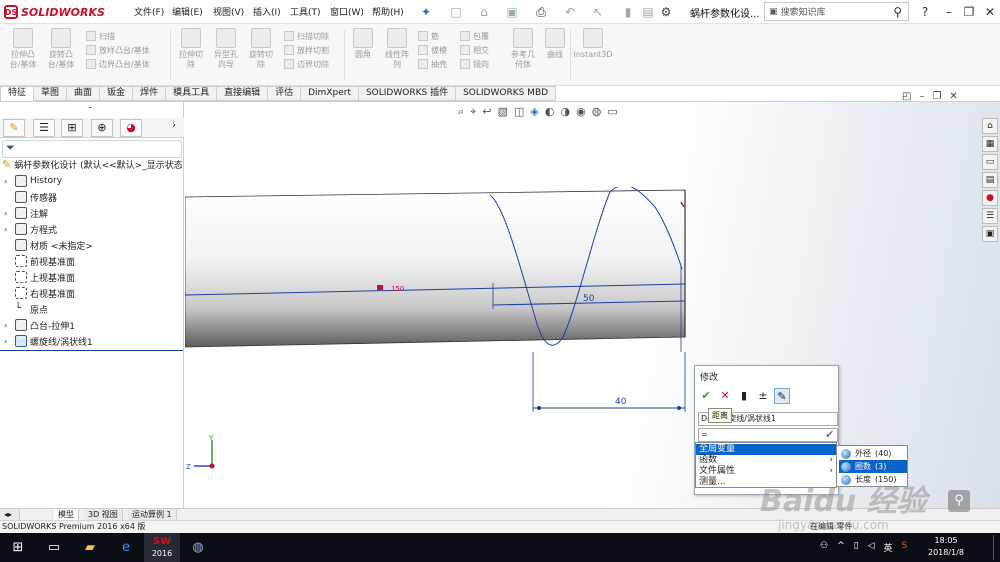 The width and height of the screenshot is (1000, 562). Describe the element at coordinates (474, 64) in the screenshot. I see `mirror-item: 镜向` at that location.